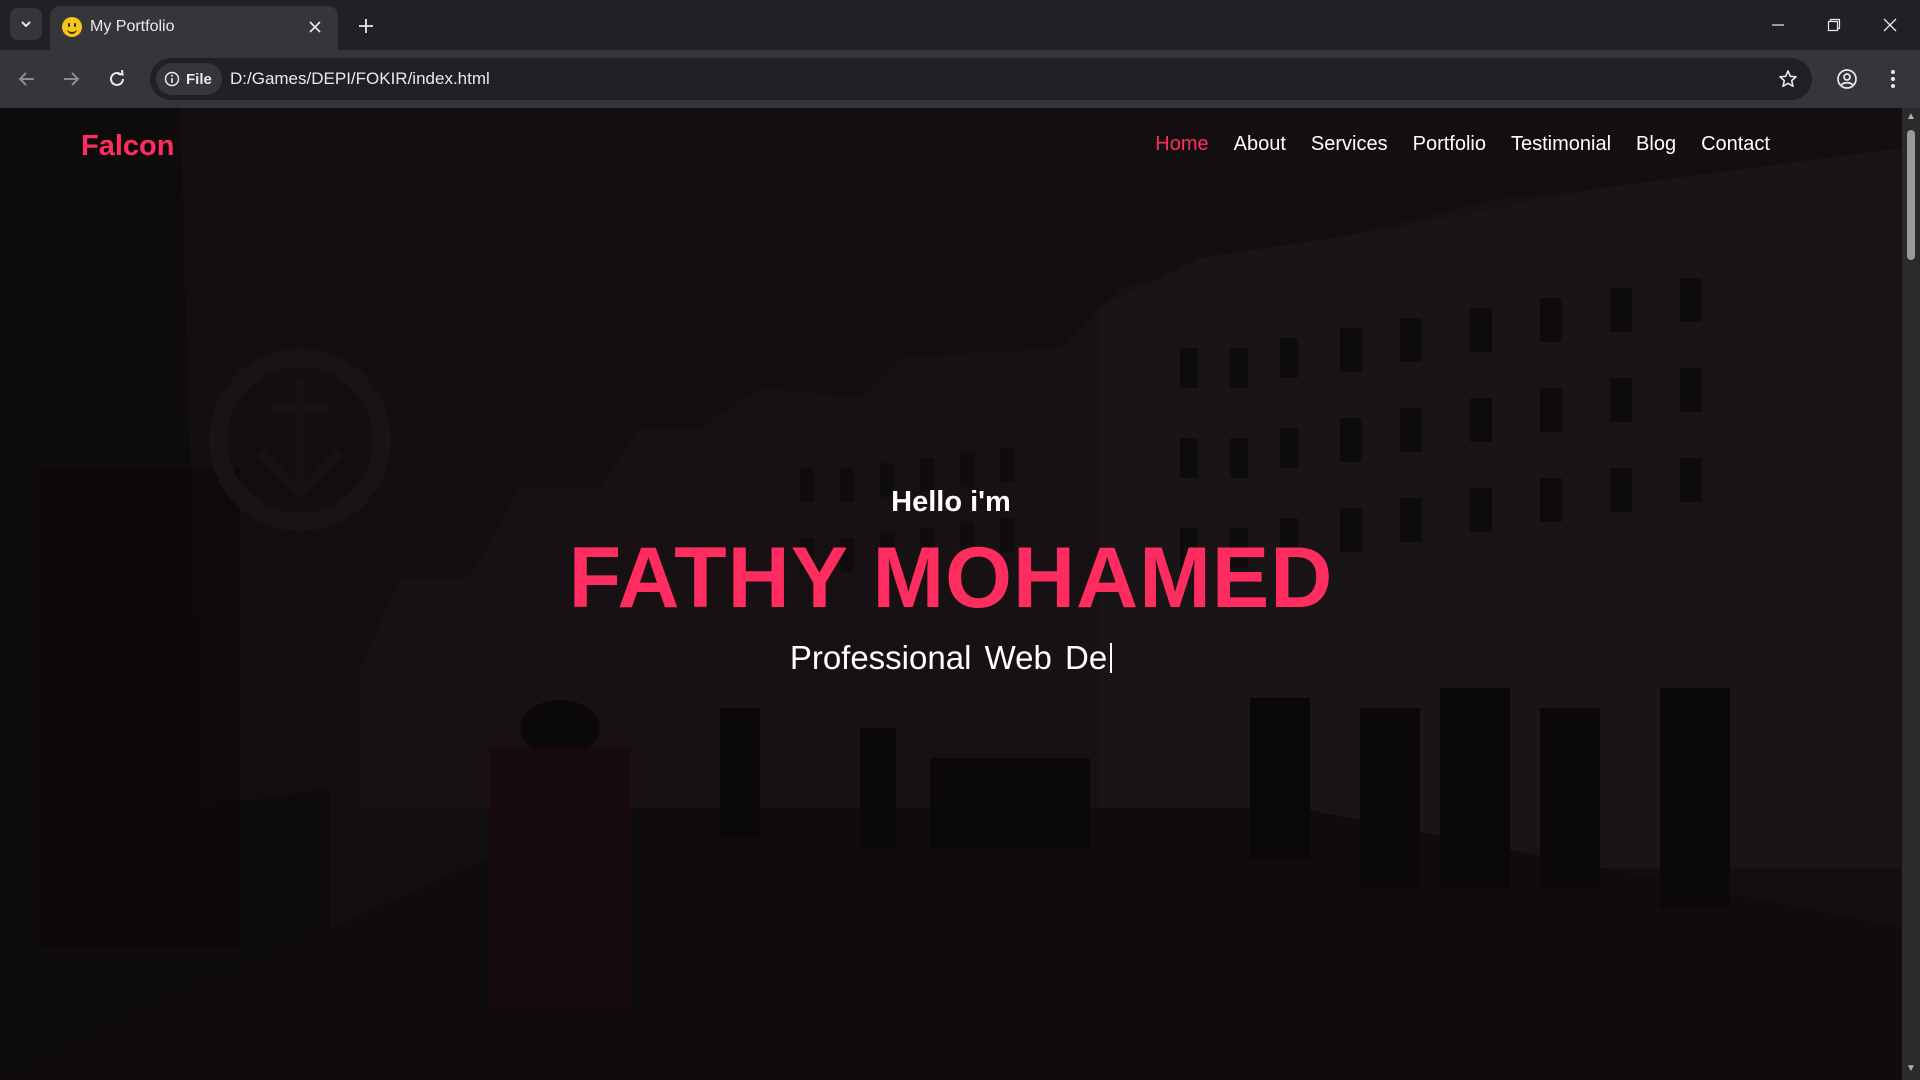 The image size is (1920, 1080). I want to click on scroll-up-arrow-icon: ▲, so click(1911, 117).